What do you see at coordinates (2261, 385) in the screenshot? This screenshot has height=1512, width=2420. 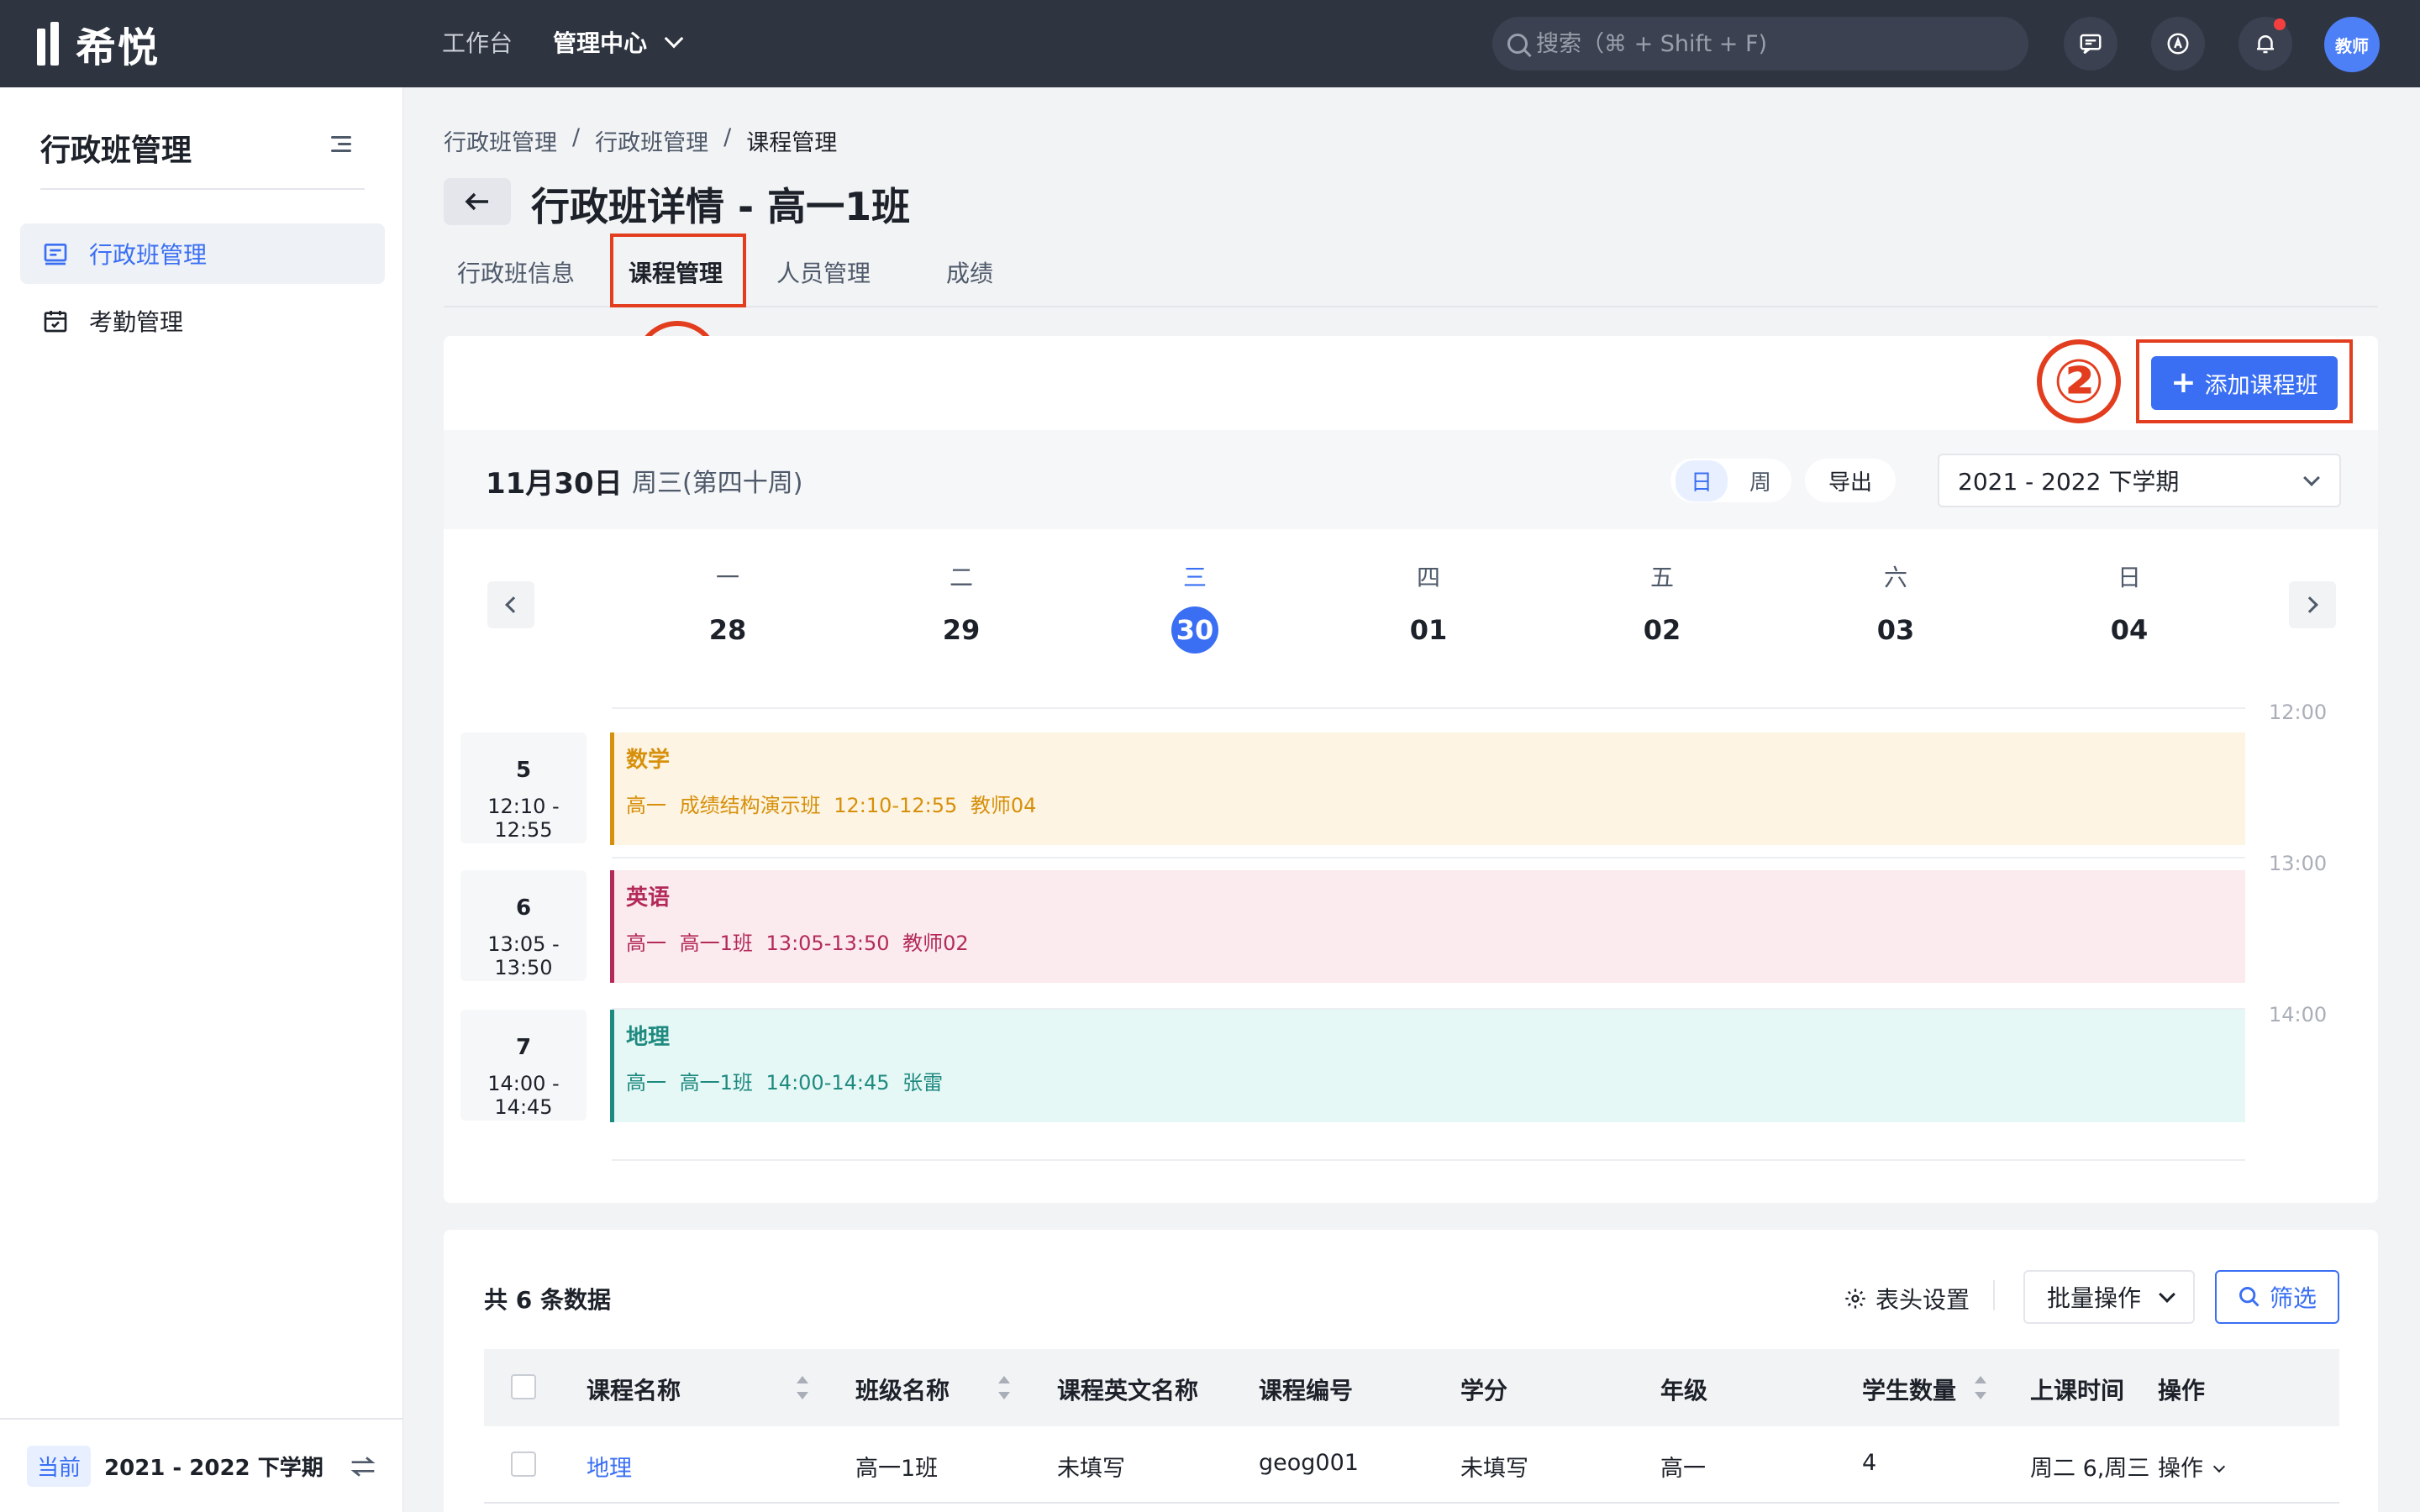 I see `add-button-label: 添加课程班` at bounding box center [2261, 385].